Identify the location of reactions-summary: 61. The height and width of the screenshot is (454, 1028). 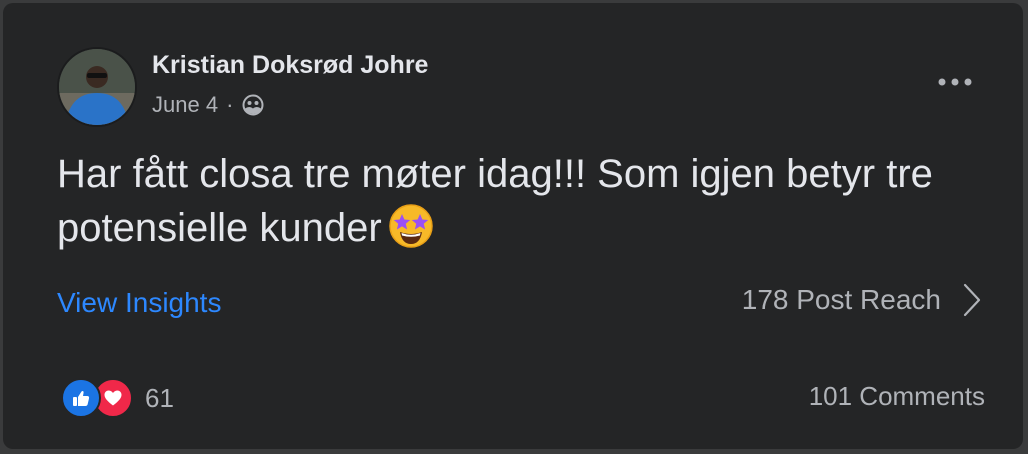
(117, 398).